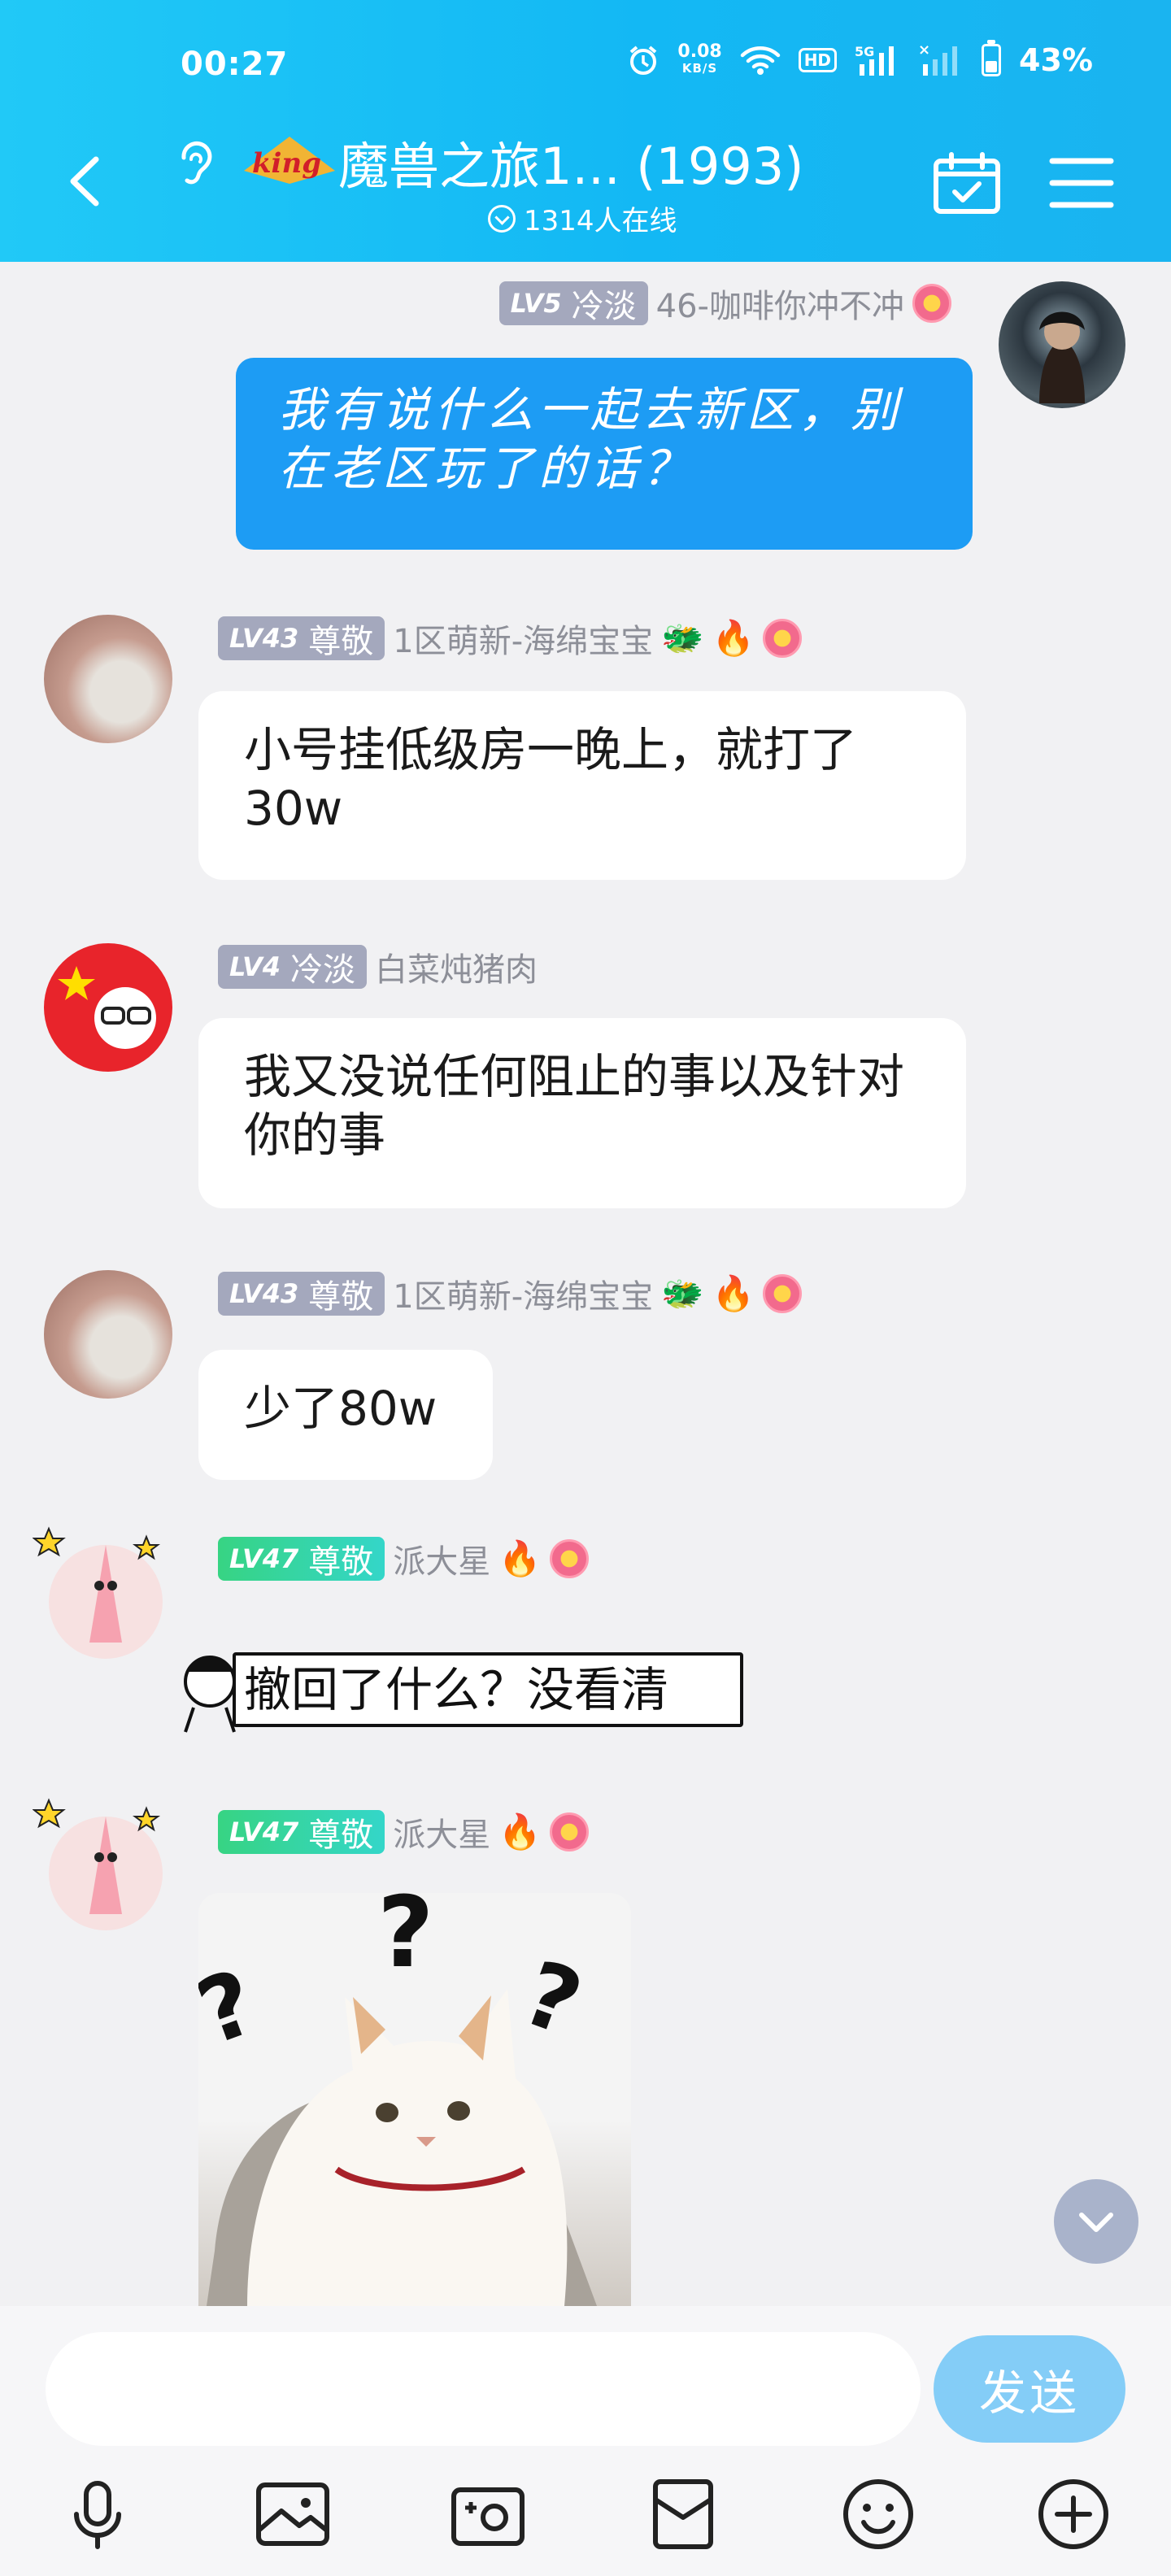  Describe the element at coordinates (457, 966) in the screenshot. I see `sender-name: 白菜炖猪肉` at that location.